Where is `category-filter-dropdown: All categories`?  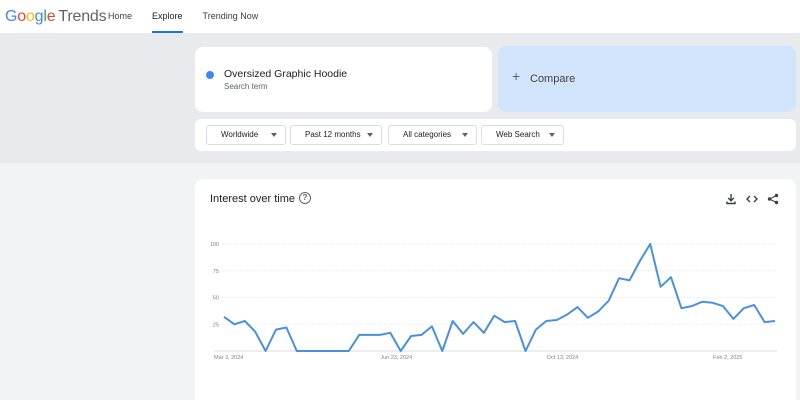 category-filter-dropdown: All categories is located at coordinates (432, 135).